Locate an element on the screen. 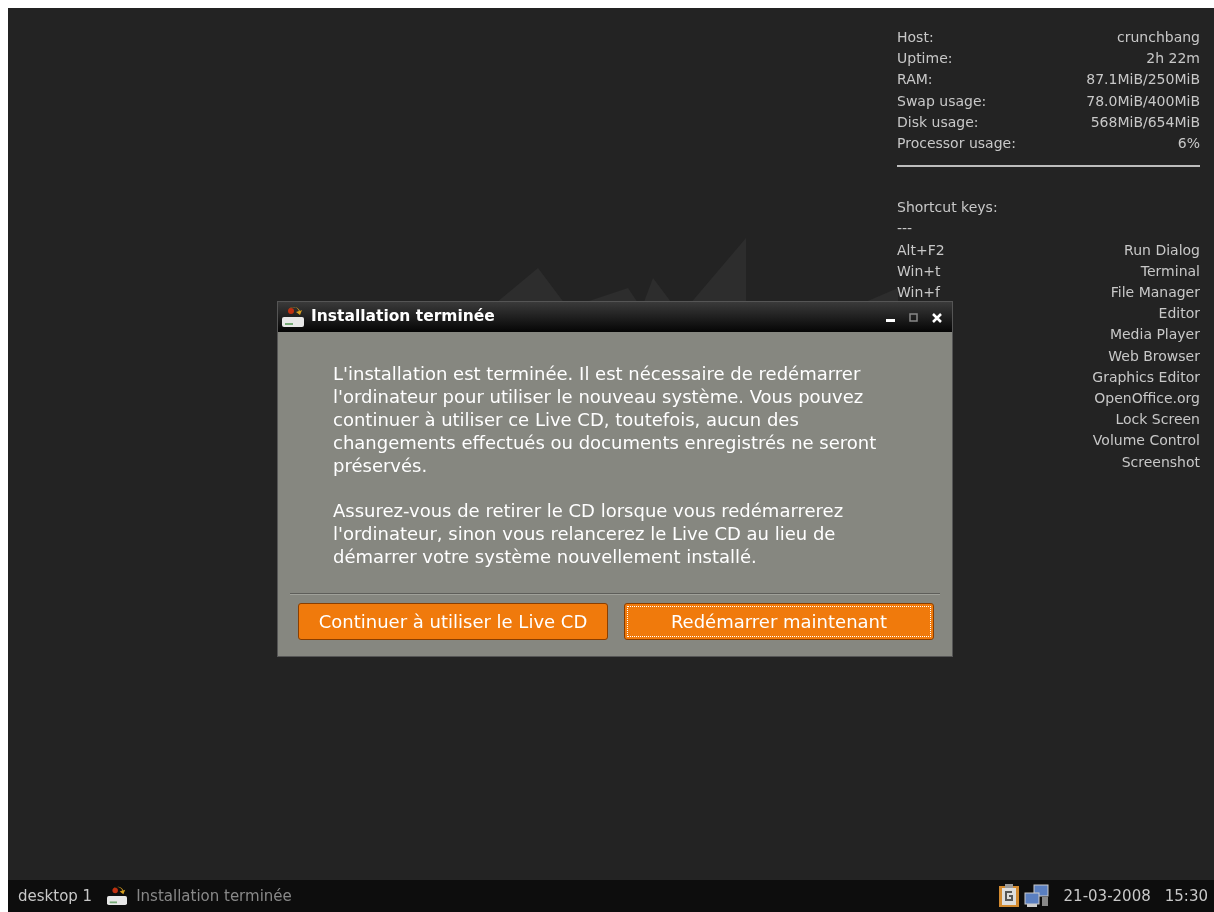 The height and width of the screenshot is (912, 1214). shortcut-action: Web Browser is located at coordinates (1154, 356).